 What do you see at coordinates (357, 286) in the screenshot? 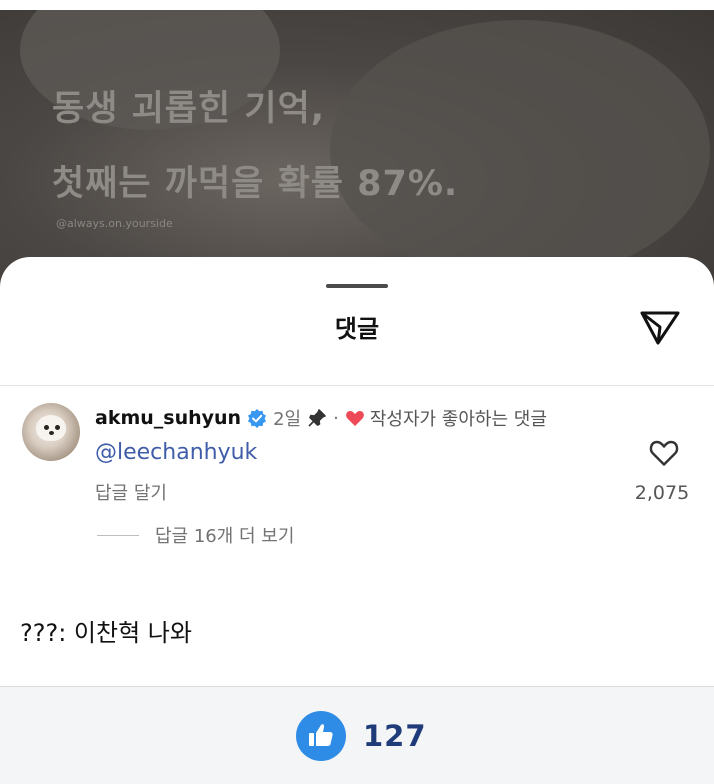
I see `sheet-grabber` at bounding box center [357, 286].